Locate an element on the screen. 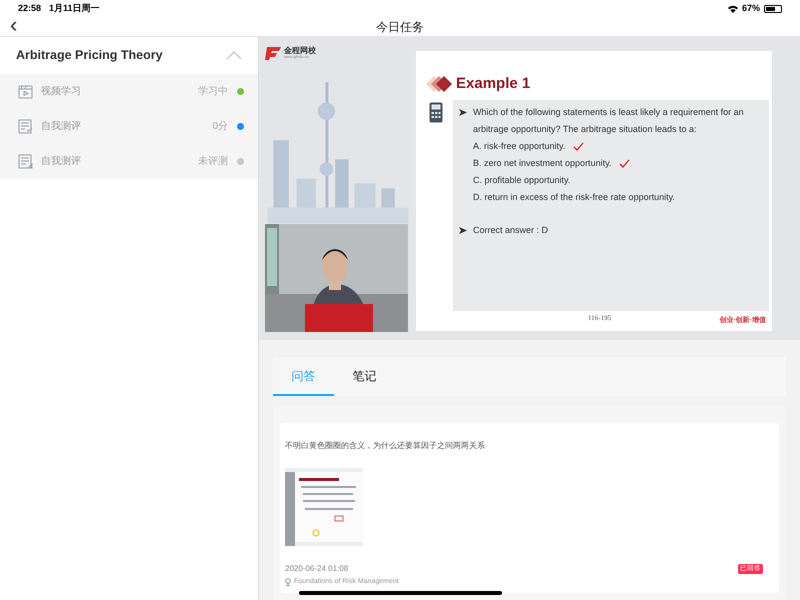 The height and width of the screenshot is (600, 800). calculator-icon is located at coordinates (436, 112).